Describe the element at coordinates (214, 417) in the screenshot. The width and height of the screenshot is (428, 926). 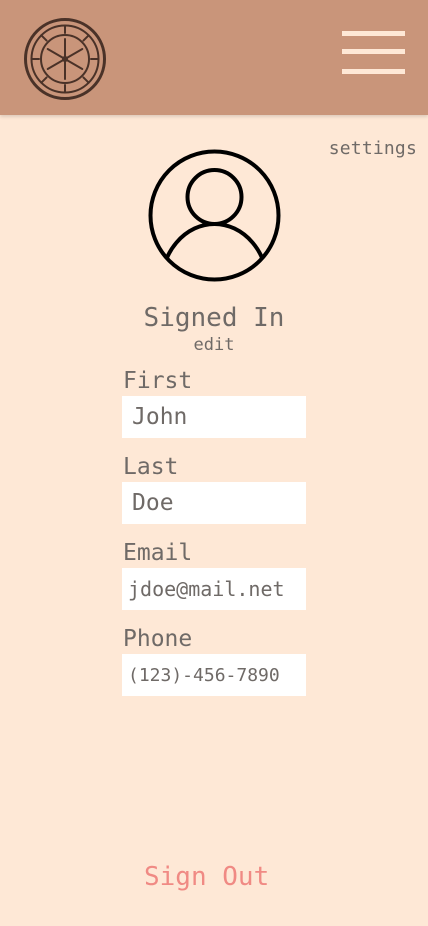
I see `first-name-field: John` at that location.